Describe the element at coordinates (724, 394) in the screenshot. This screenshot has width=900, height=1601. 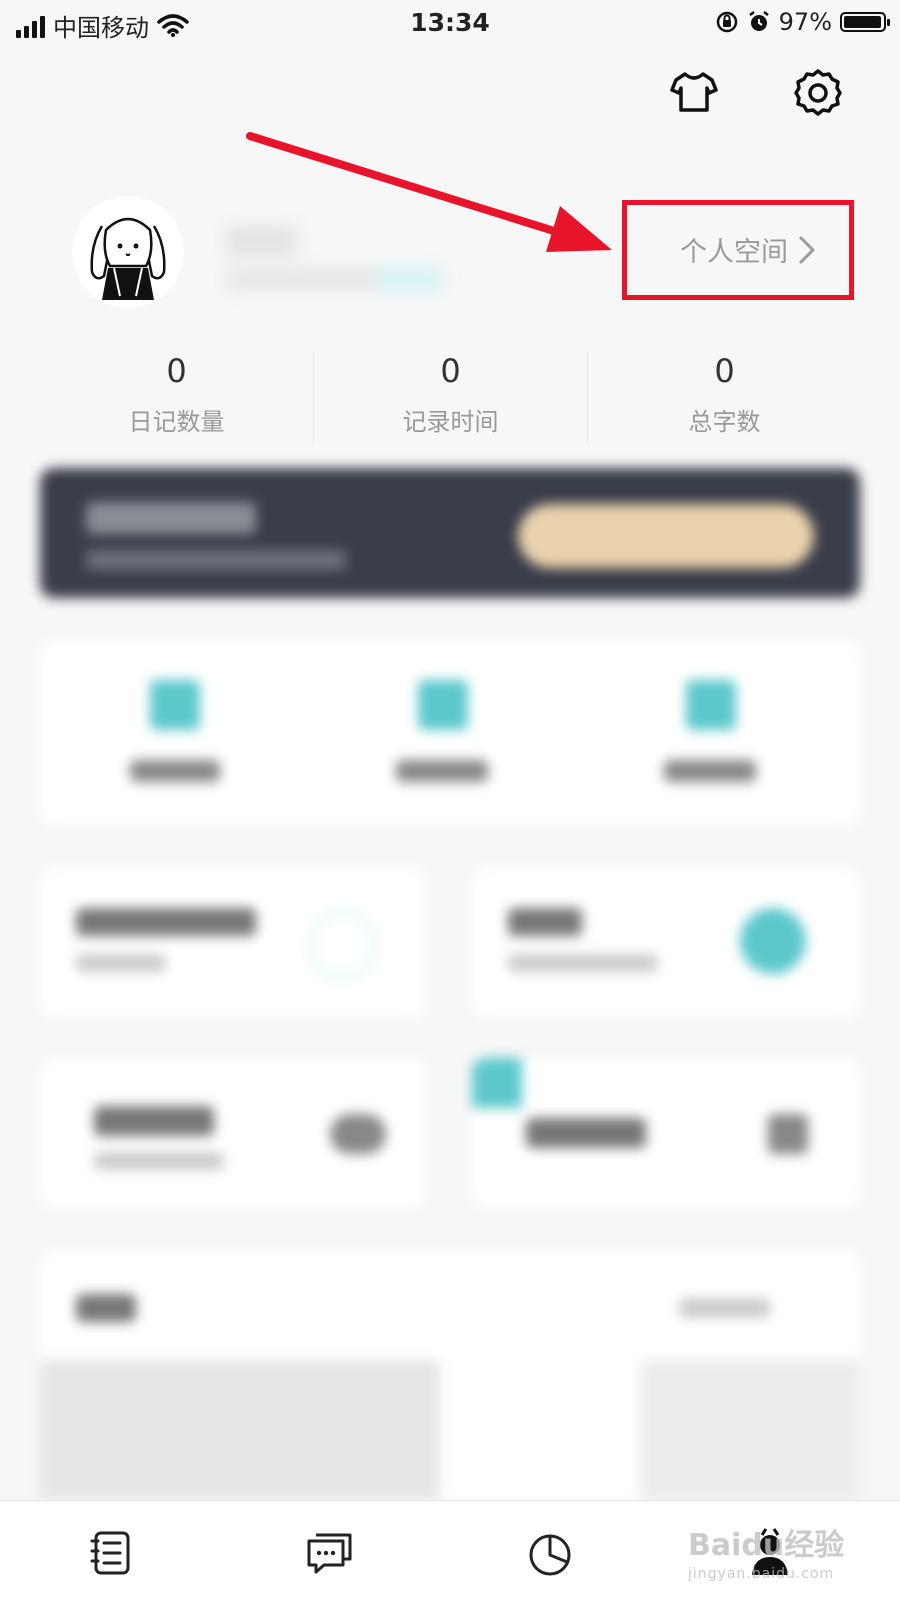
I see `stat-word-count: 0 总字数` at that location.